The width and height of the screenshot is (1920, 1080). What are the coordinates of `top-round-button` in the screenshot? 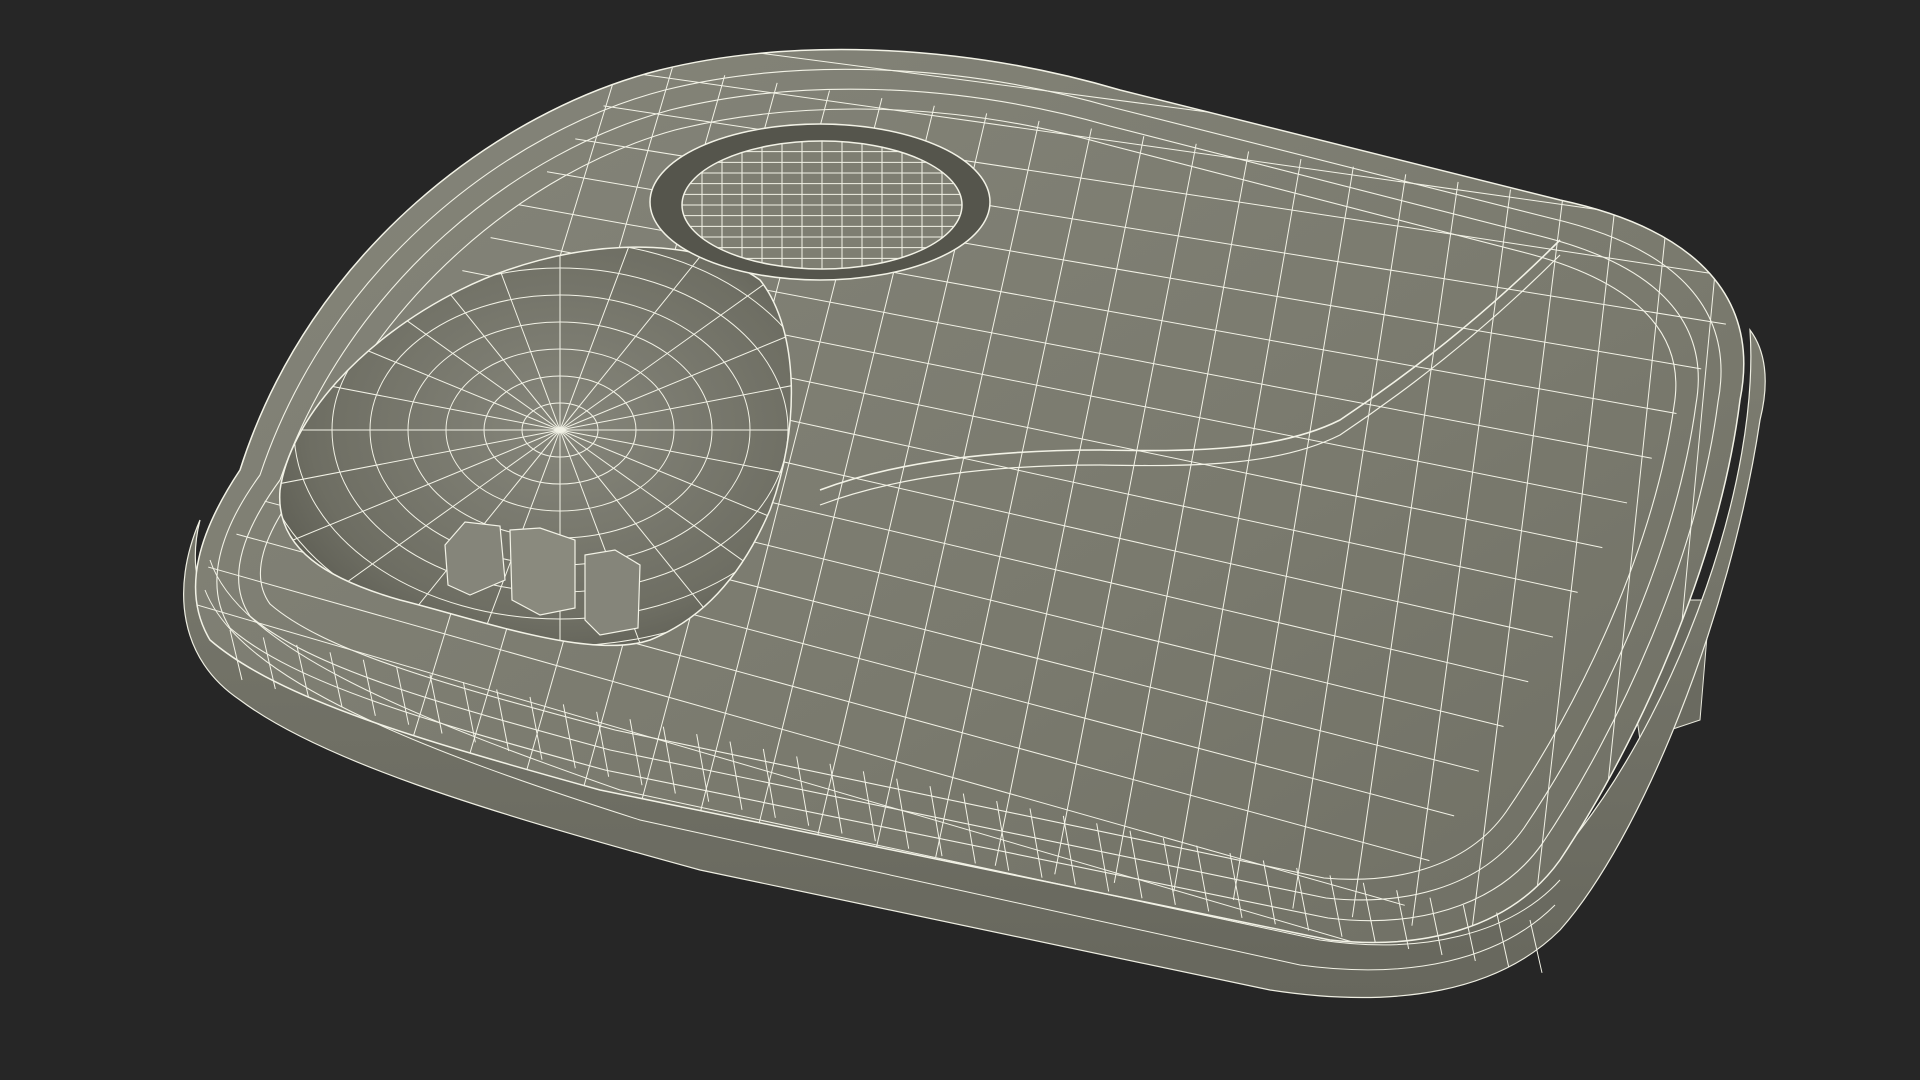 It's located at (820, 202).